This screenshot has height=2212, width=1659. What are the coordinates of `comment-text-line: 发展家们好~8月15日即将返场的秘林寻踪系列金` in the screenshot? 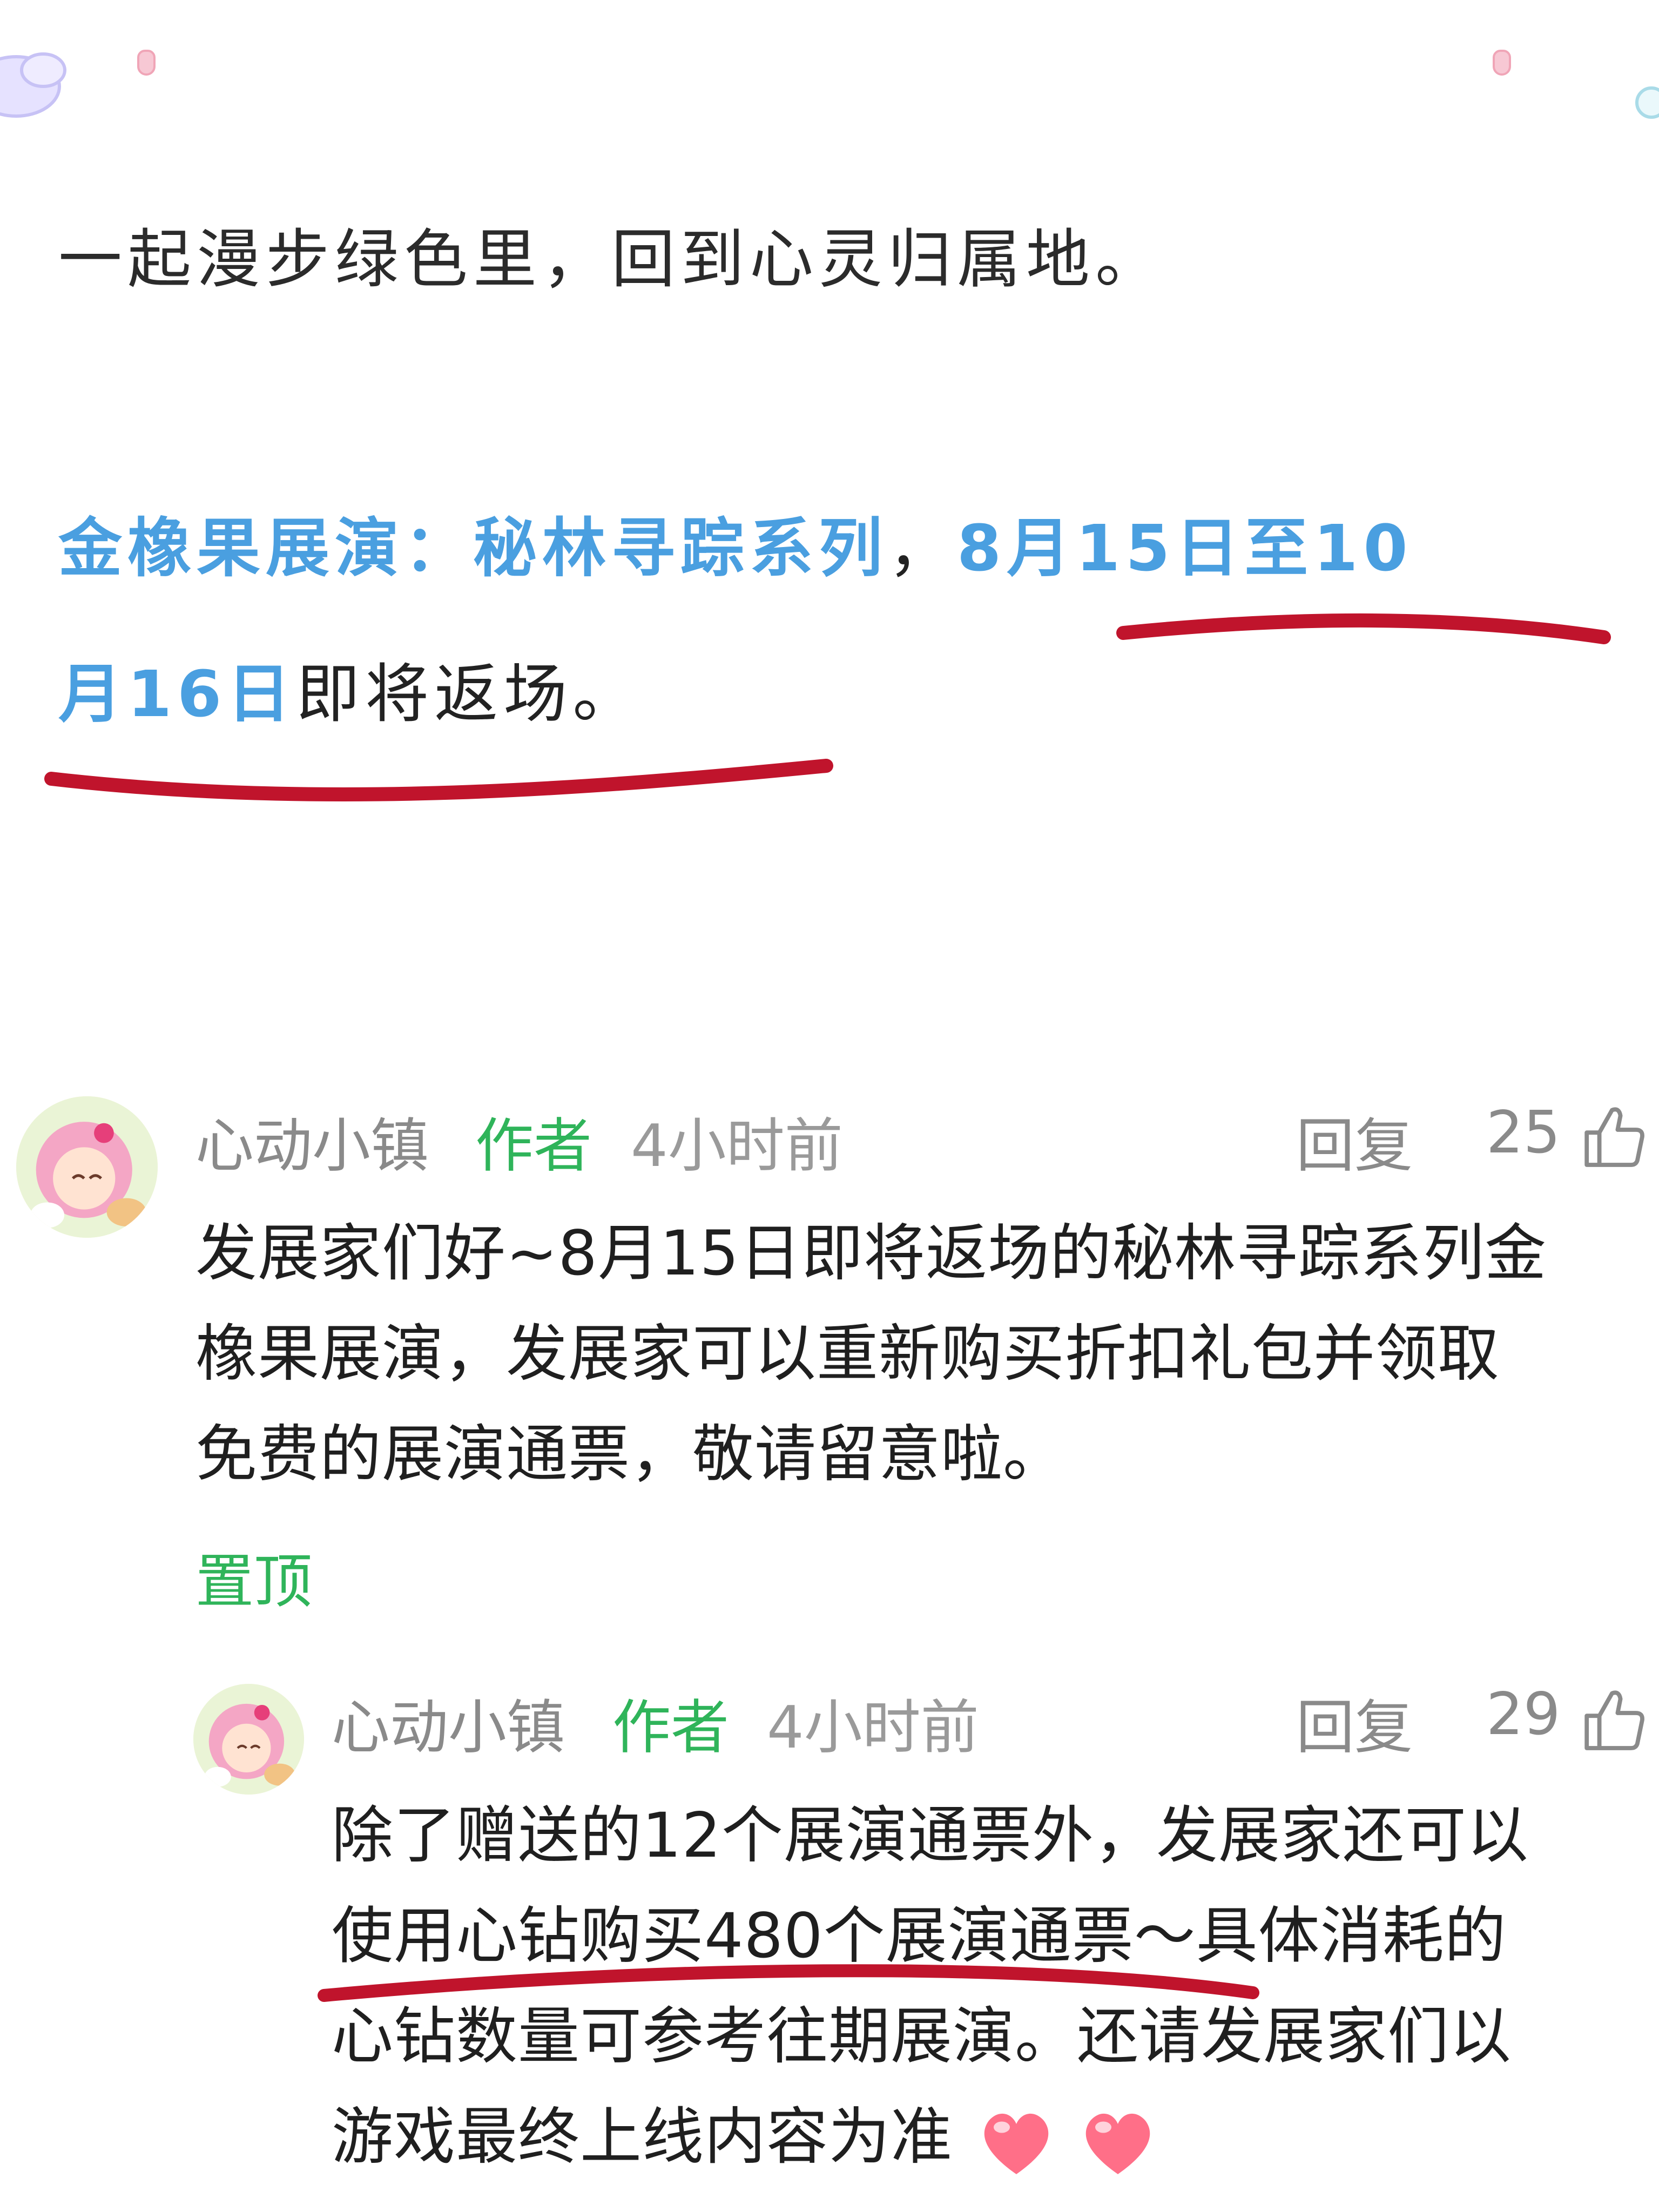 It's located at (871, 1253).